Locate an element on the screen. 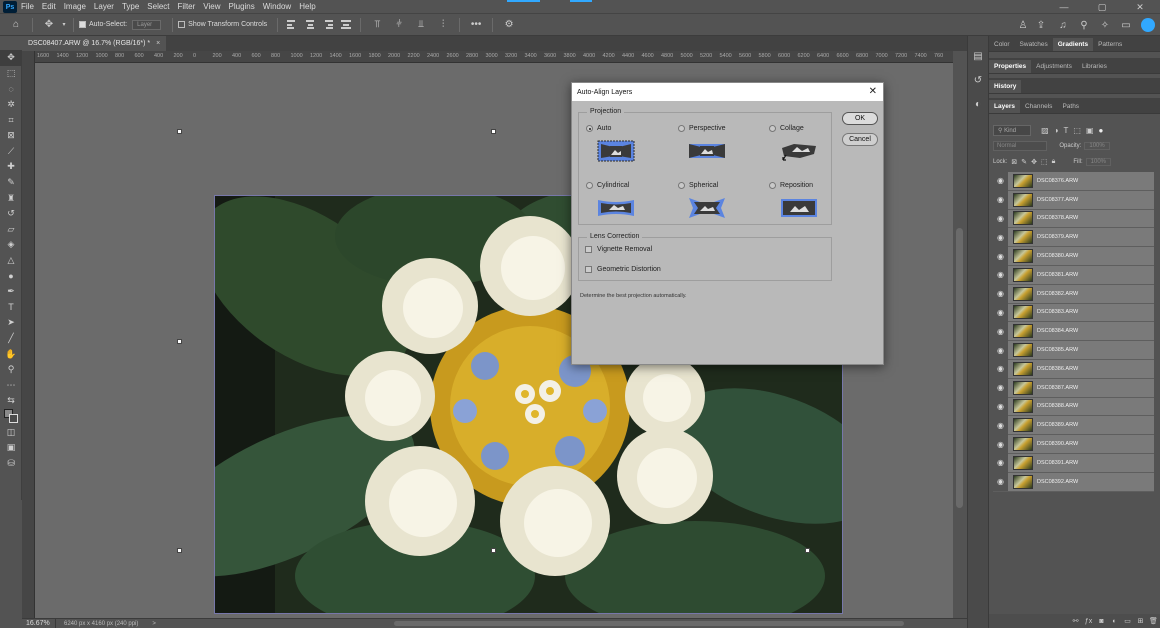 The image size is (1160, 628). cylindrical-projection-icon is located at coordinates (616, 208).